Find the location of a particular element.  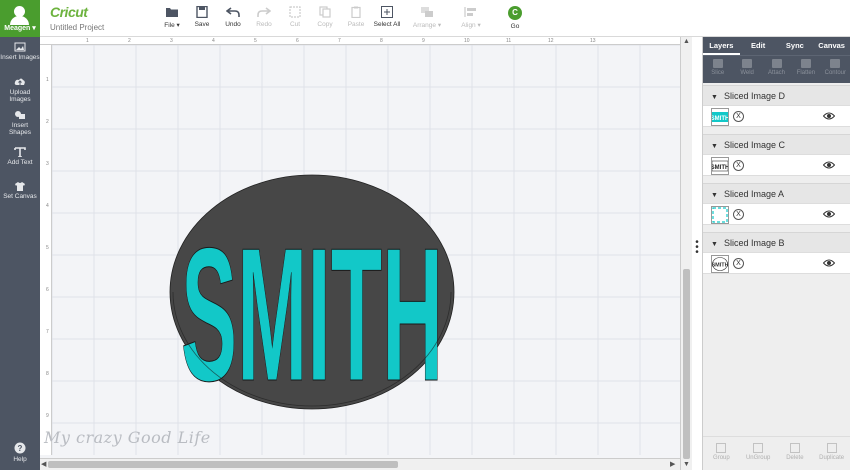

layer-sliced-image-a: ▼ Sliced Image A X is located at coordinates (776, 207).